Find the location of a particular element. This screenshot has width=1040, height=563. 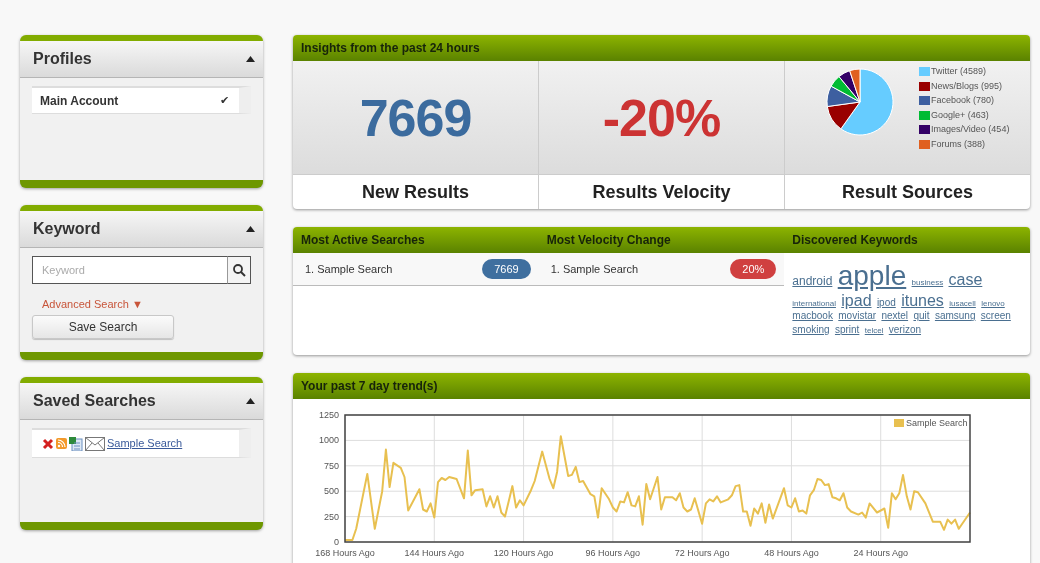

axis-label: 144 Hours Ago is located at coordinates (434, 553).